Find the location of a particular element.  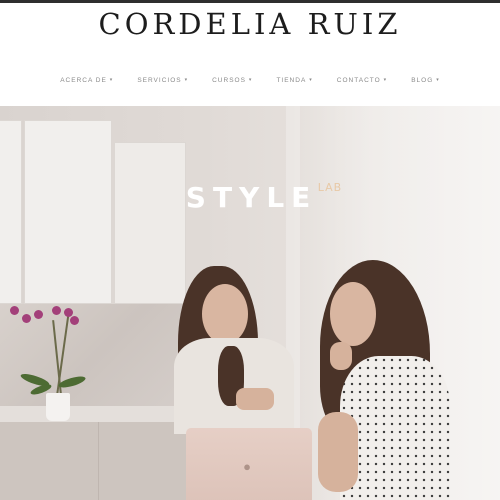

site-brand-title: CORDELIA RUIZ is located at coordinates (250, 24).